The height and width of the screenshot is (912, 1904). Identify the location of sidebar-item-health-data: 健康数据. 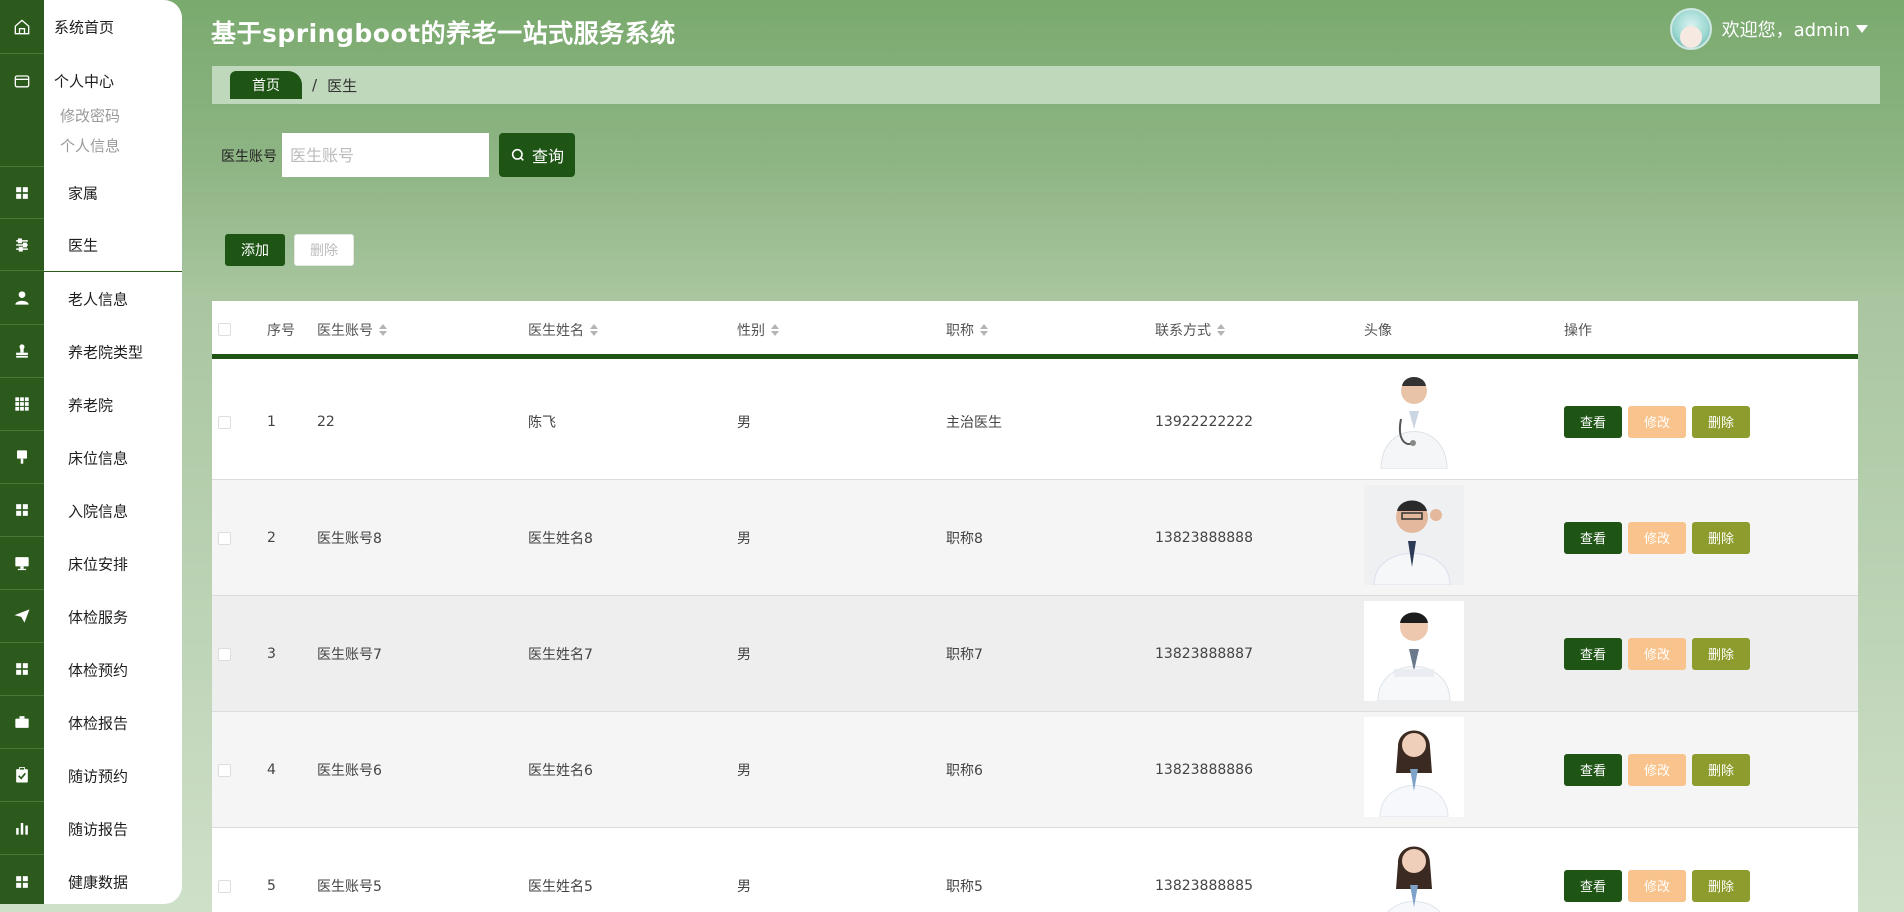
(91, 879).